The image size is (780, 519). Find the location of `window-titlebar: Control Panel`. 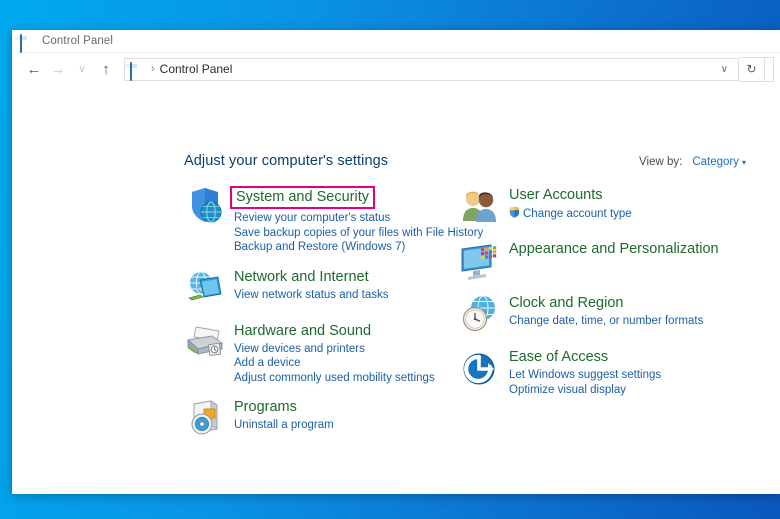

window-titlebar: Control Panel is located at coordinates (396, 41).